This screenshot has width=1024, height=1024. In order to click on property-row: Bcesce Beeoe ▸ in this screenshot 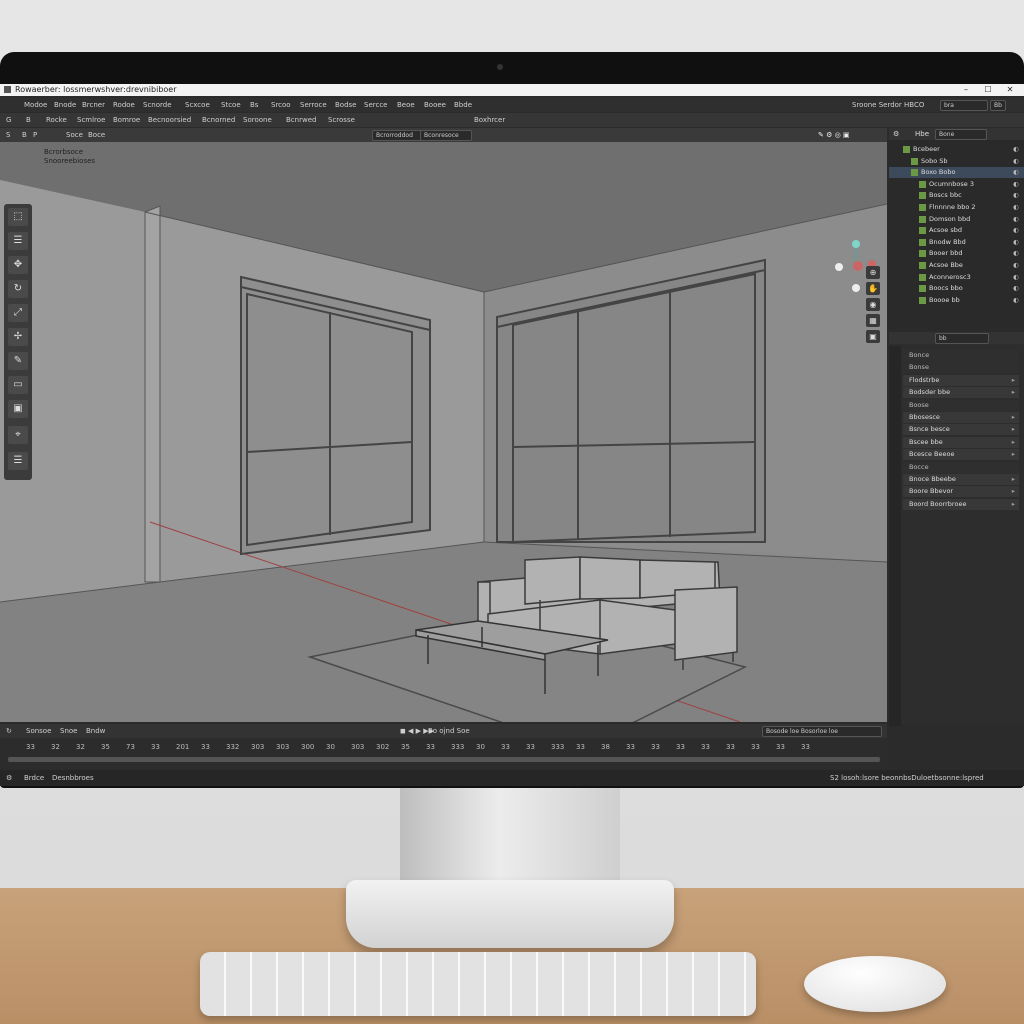, I will do `click(961, 455)`.